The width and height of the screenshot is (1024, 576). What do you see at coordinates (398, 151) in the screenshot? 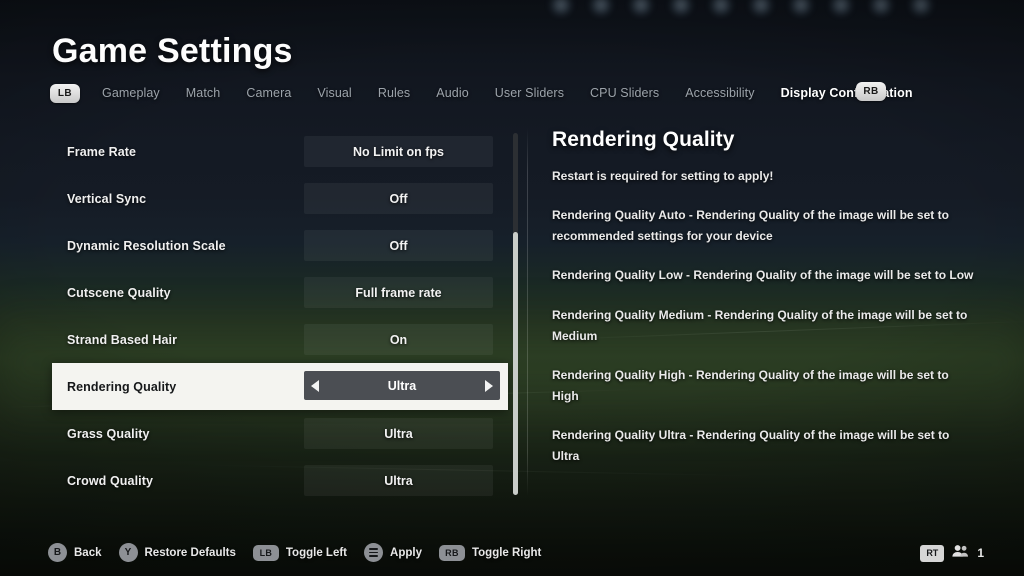
I see `setting-value: No Limit on fps` at bounding box center [398, 151].